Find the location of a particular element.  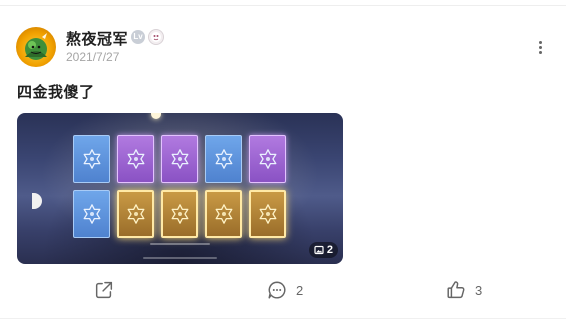

like-button: 3 is located at coordinates (463, 290).